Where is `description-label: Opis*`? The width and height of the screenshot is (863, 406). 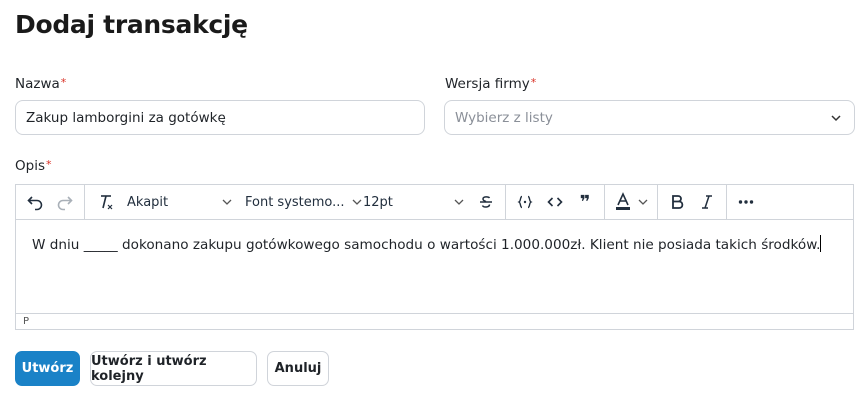 description-label: Opis* is located at coordinates (33, 166).